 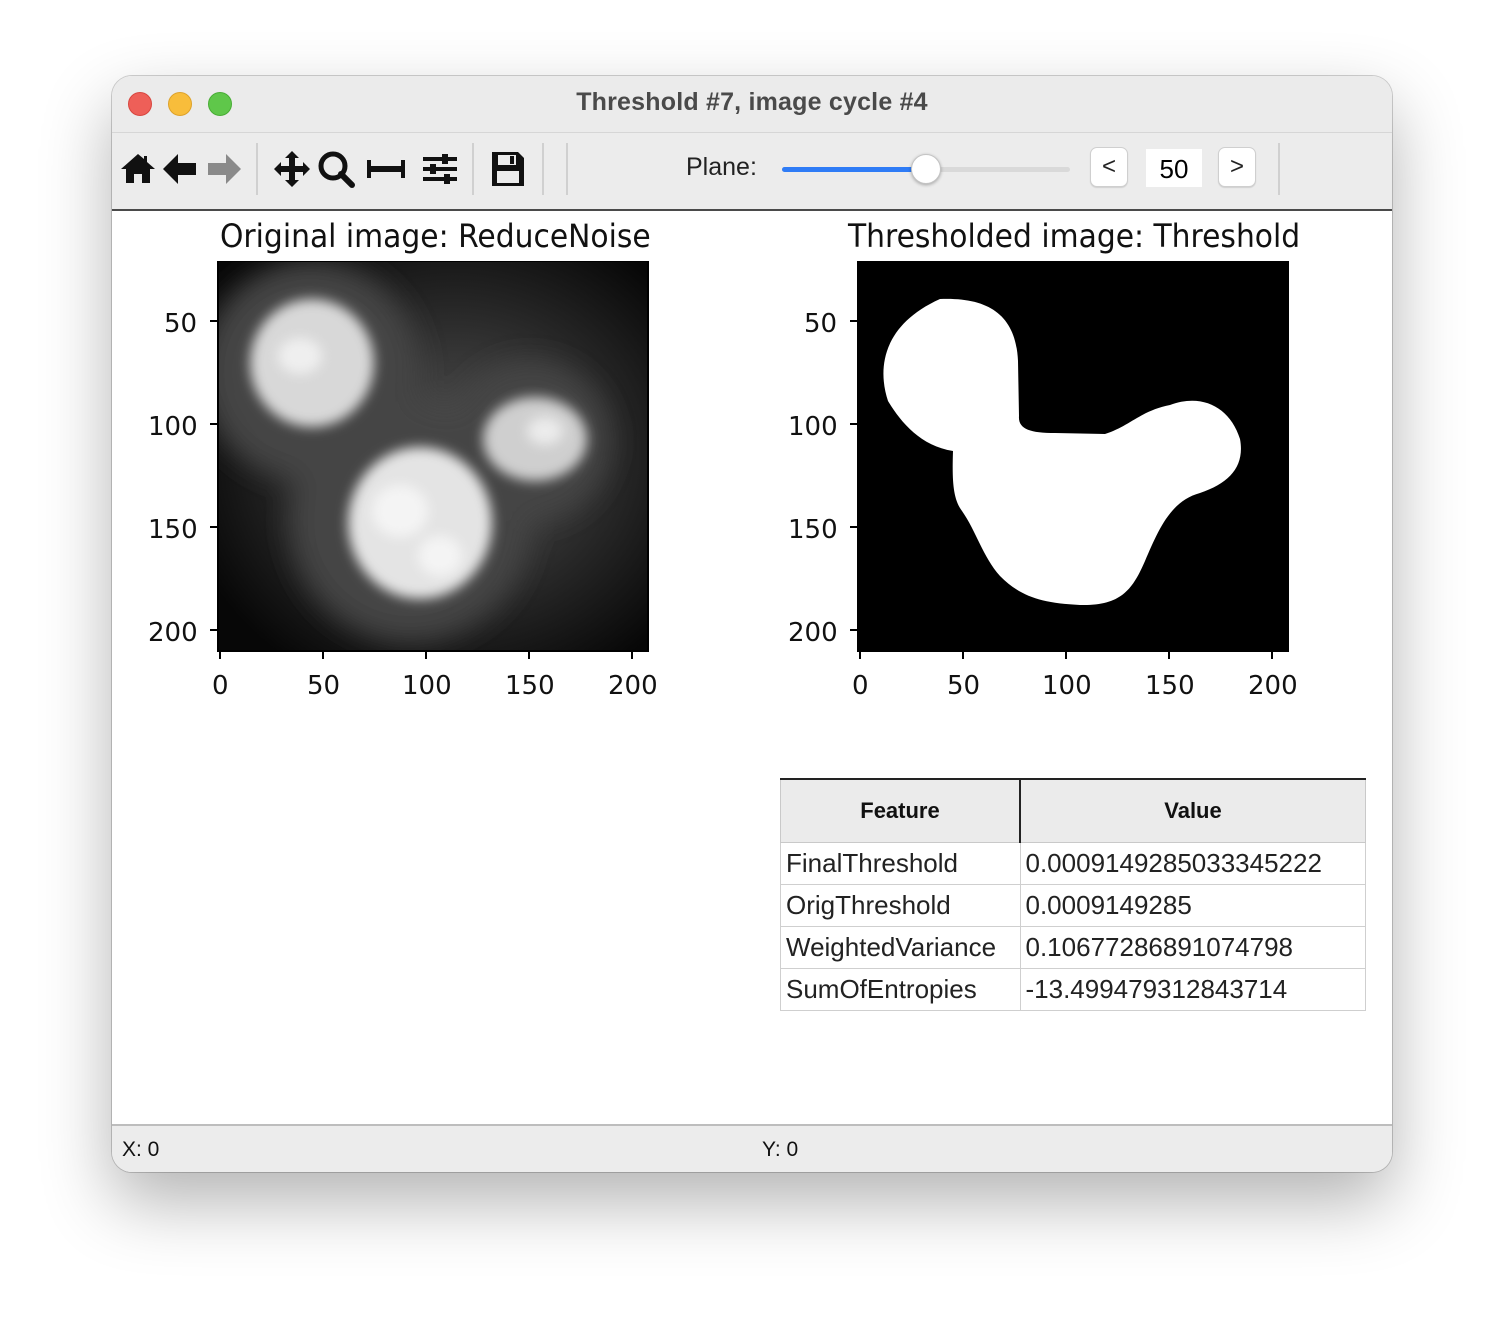 What do you see at coordinates (780, 1149) in the screenshot?
I see `y-coordinate-readout: Y: 0` at bounding box center [780, 1149].